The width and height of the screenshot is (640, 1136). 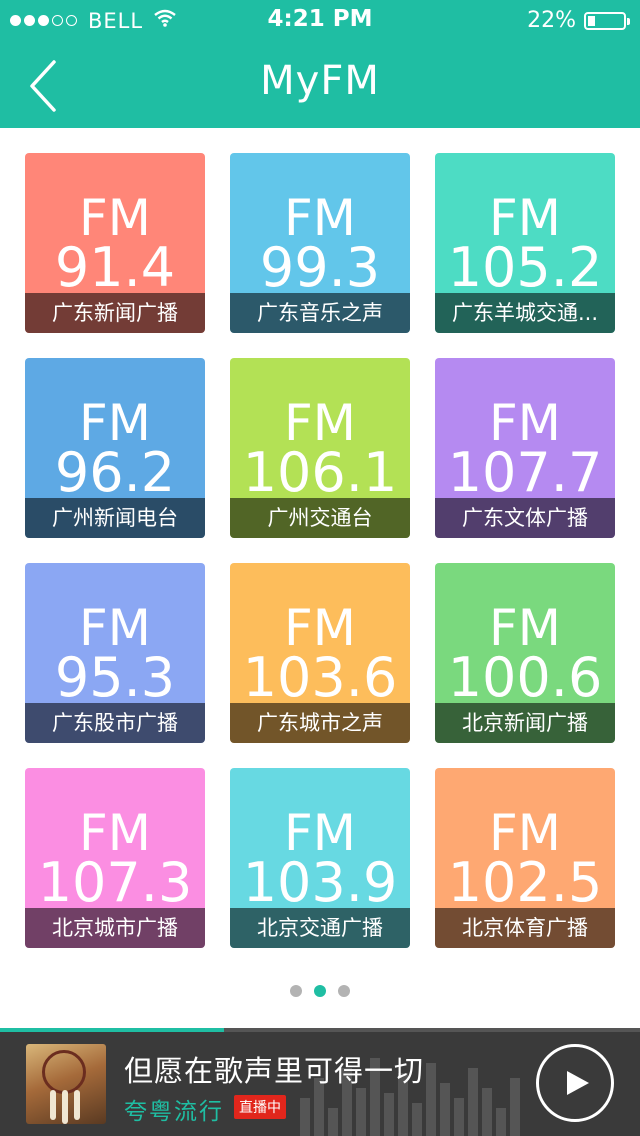 I want to click on song-title: 但愿在歌声里可得一切, so click(x=274, y=1071).